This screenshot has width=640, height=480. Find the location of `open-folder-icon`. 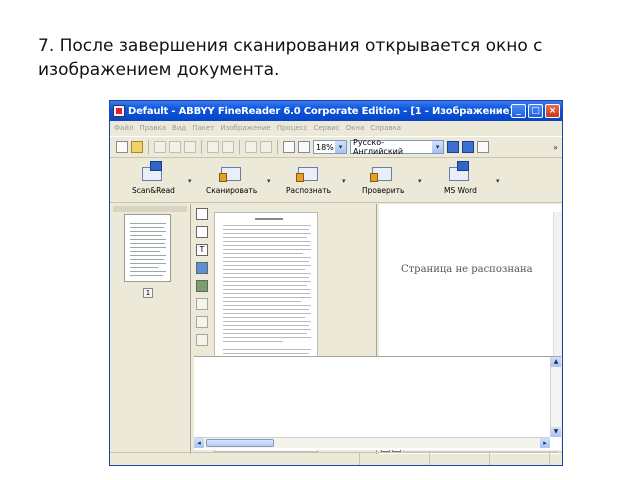

open-folder-icon is located at coordinates (137, 147).